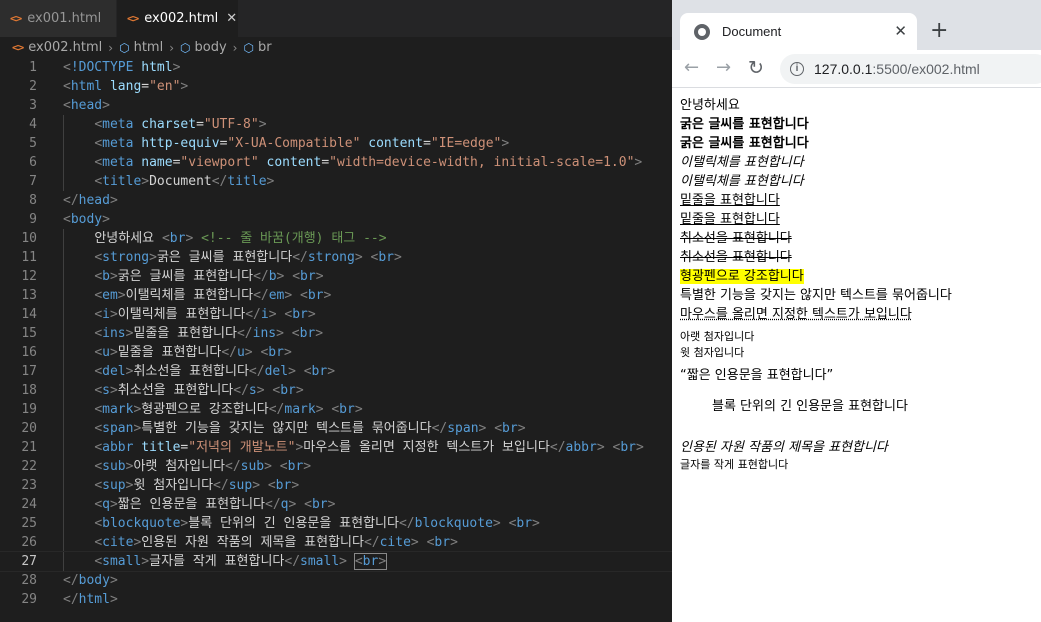 This screenshot has width=1041, height=622. I want to click on url-host: 127.0.0.1, so click(843, 69).